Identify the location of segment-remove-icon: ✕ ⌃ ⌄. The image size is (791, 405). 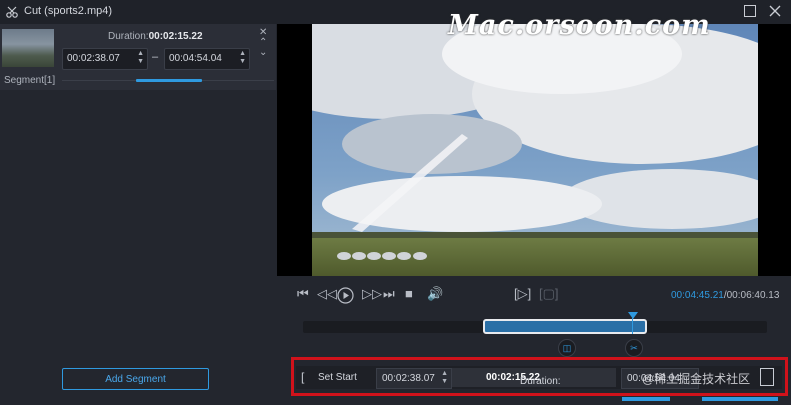
(263, 43).